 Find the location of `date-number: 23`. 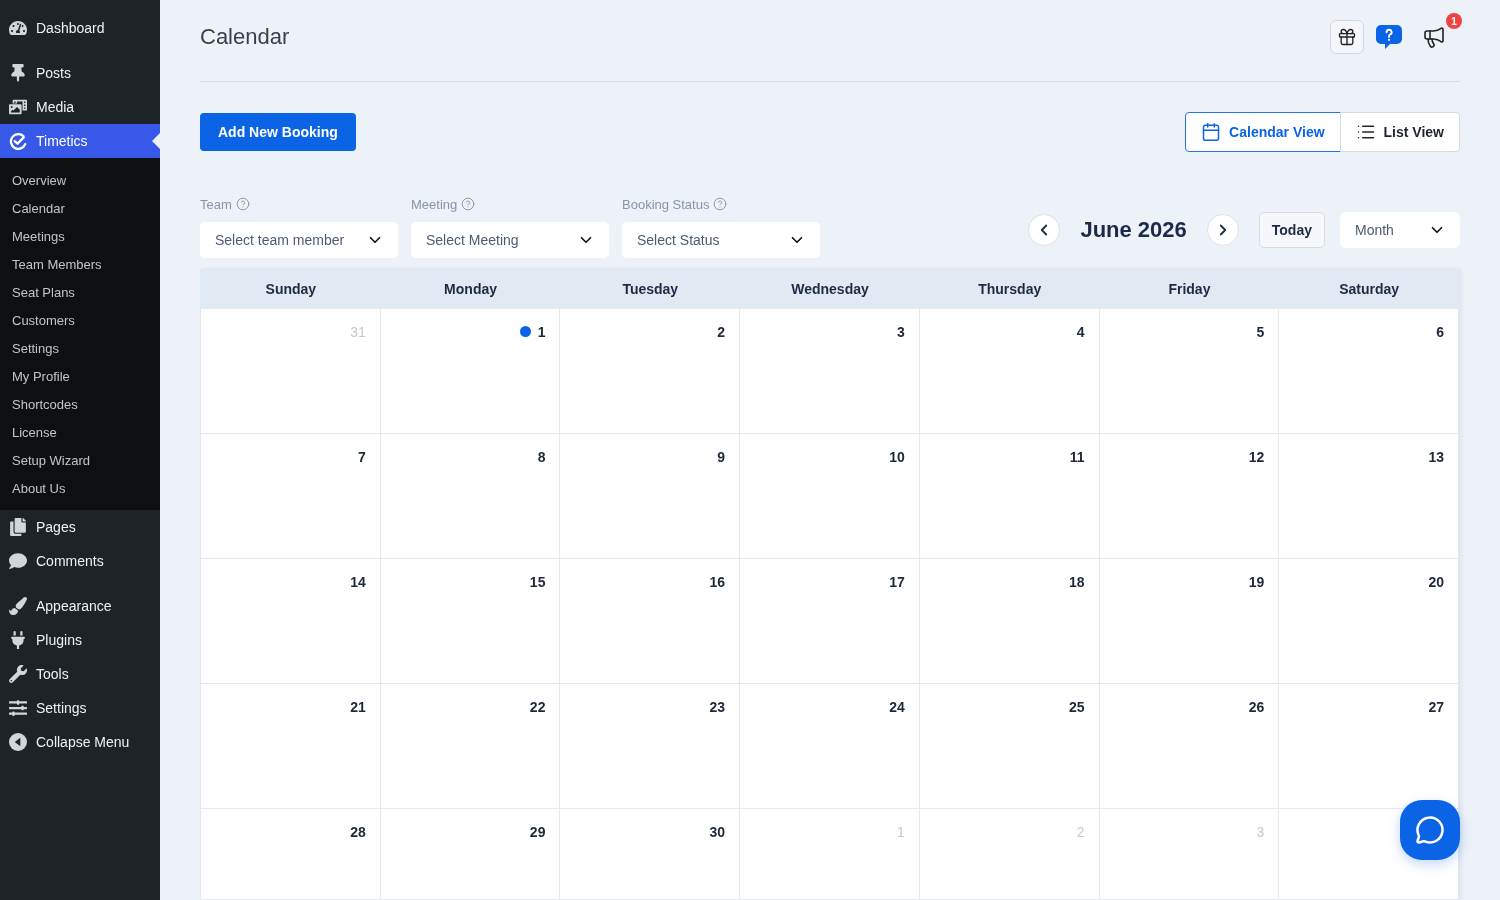

date-number: 23 is located at coordinates (717, 707).